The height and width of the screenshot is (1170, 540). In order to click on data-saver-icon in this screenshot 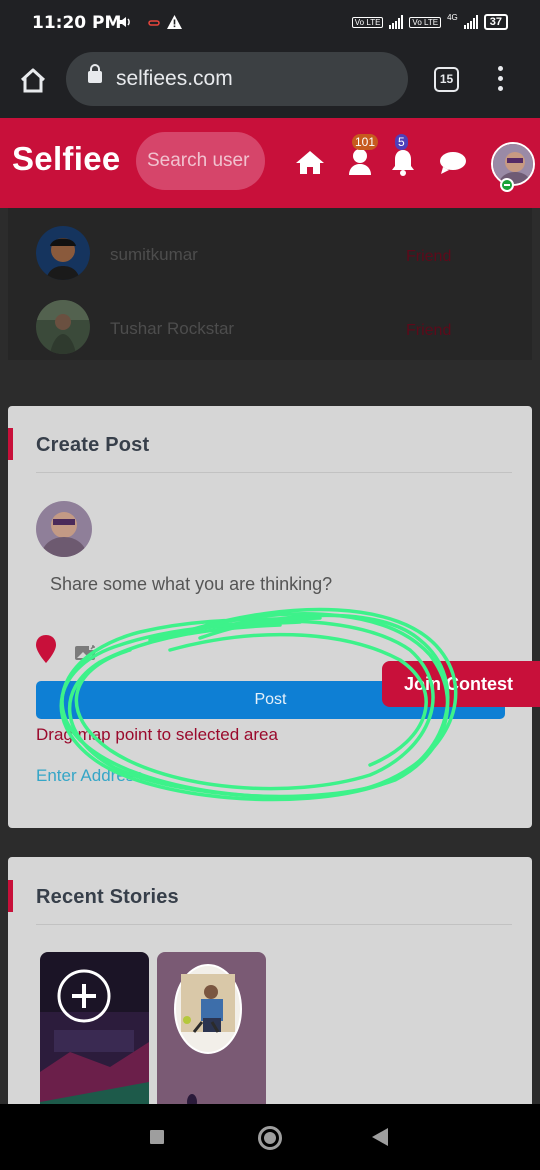, I will do `click(154, 24)`.